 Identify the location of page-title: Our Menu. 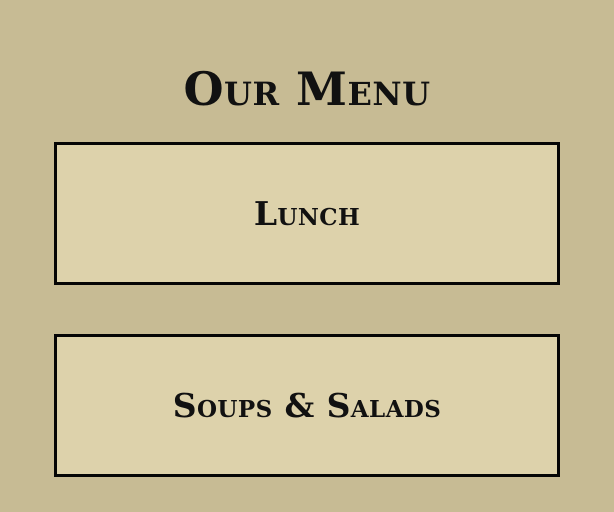
(307, 88).